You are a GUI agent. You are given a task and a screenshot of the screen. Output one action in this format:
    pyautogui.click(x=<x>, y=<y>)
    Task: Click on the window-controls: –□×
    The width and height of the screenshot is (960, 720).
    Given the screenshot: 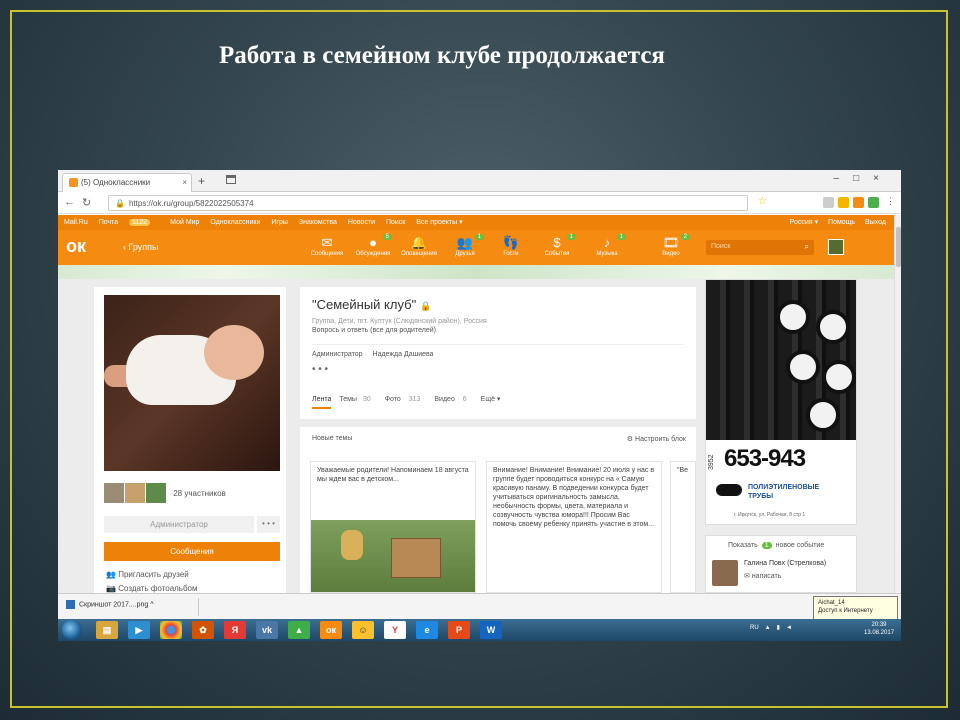 What is the action you would take?
    pyautogui.click(x=863, y=178)
    